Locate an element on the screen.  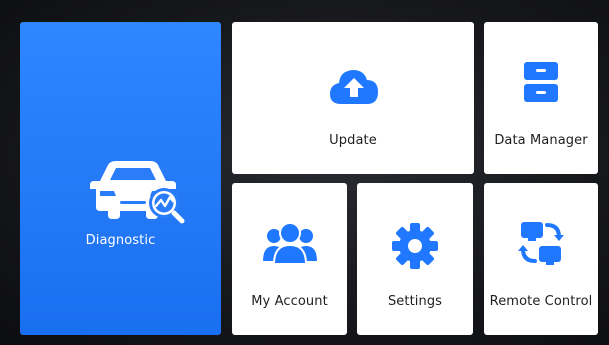
settings-tile: Settings is located at coordinates (415, 259).